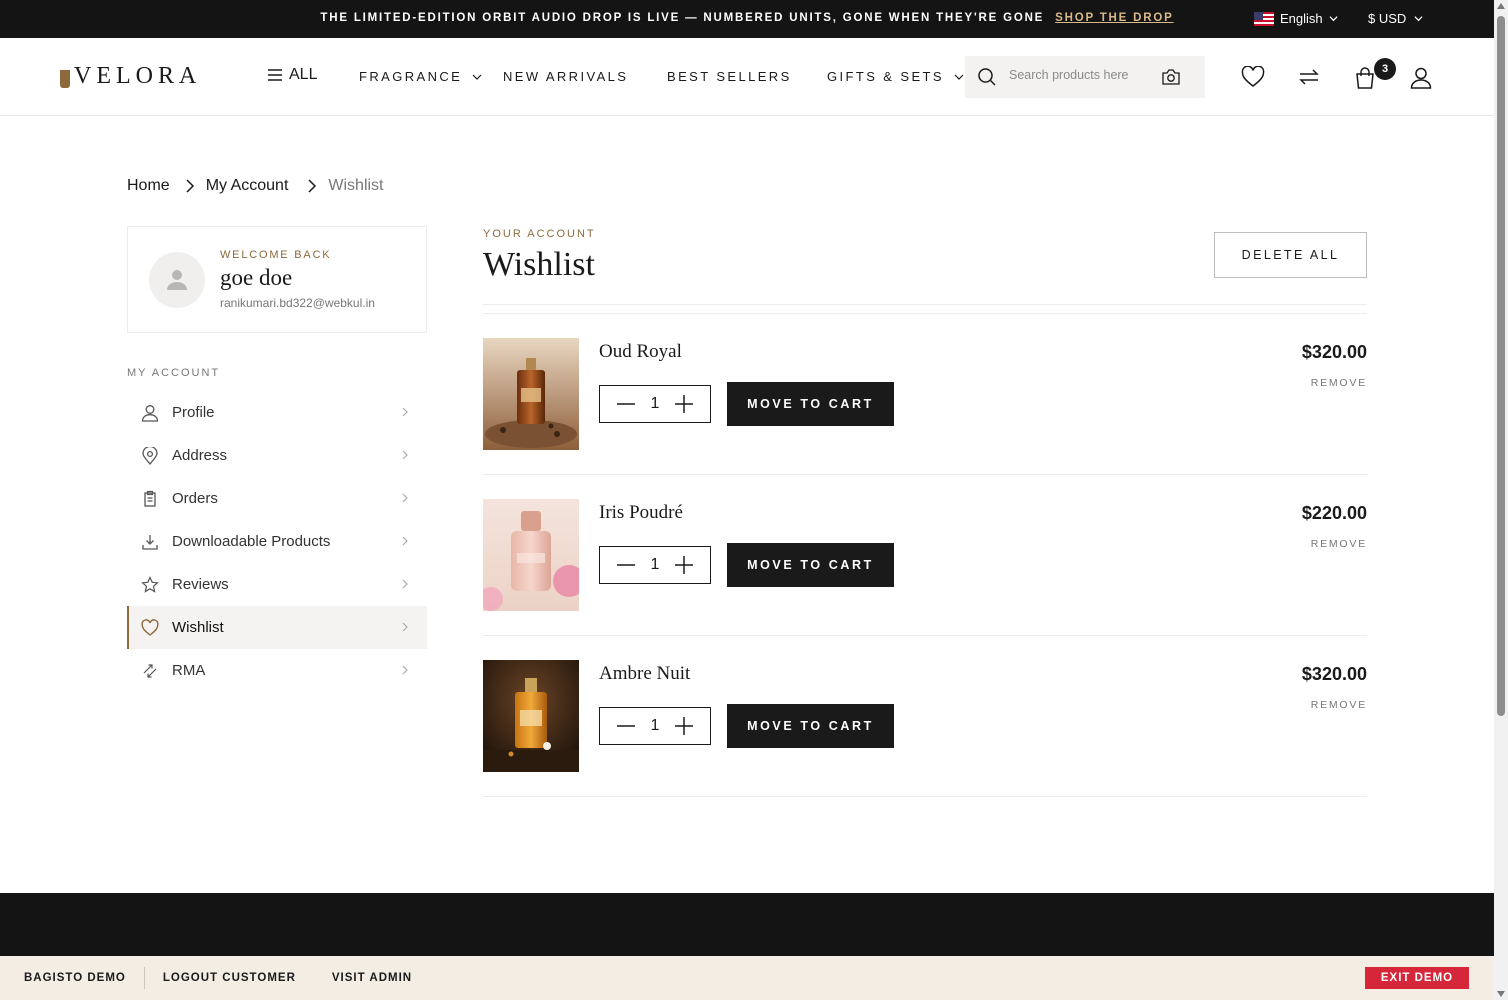  I want to click on site-logo: VELORA, so click(130, 76).